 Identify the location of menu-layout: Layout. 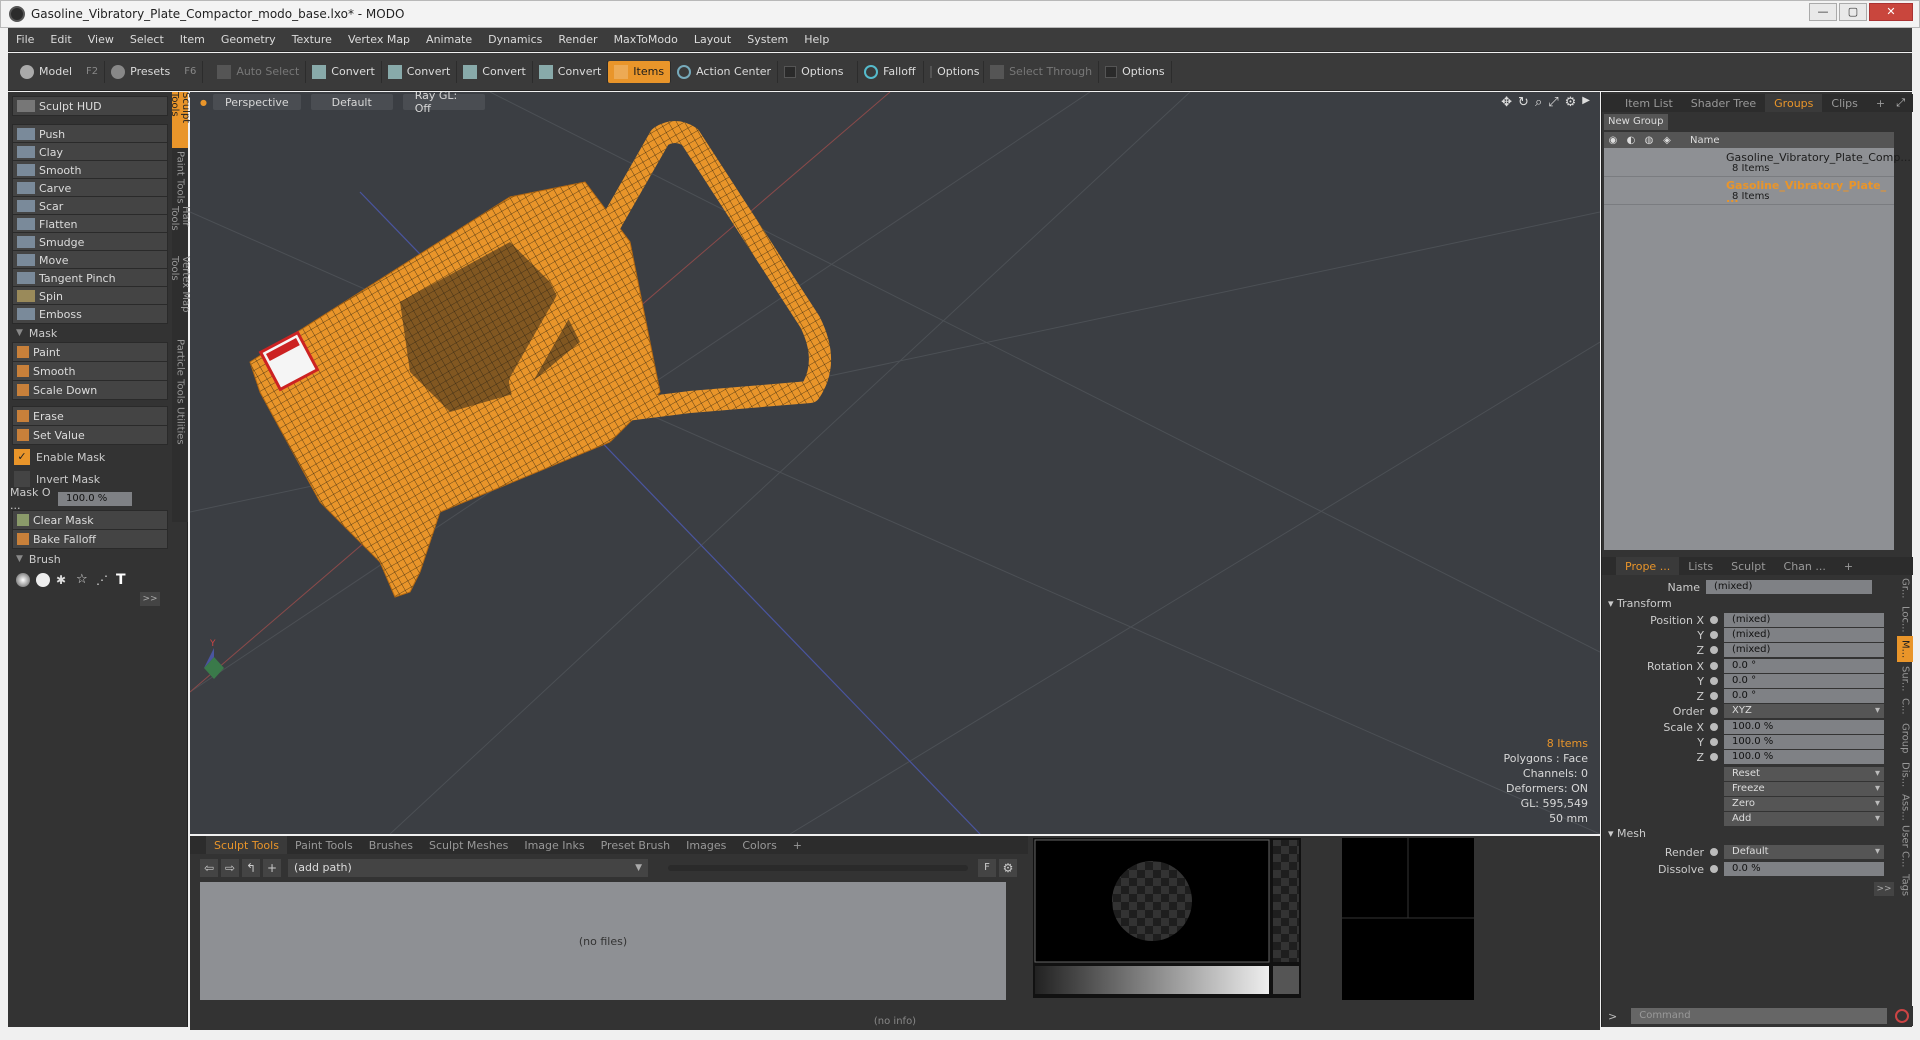
(712, 39).